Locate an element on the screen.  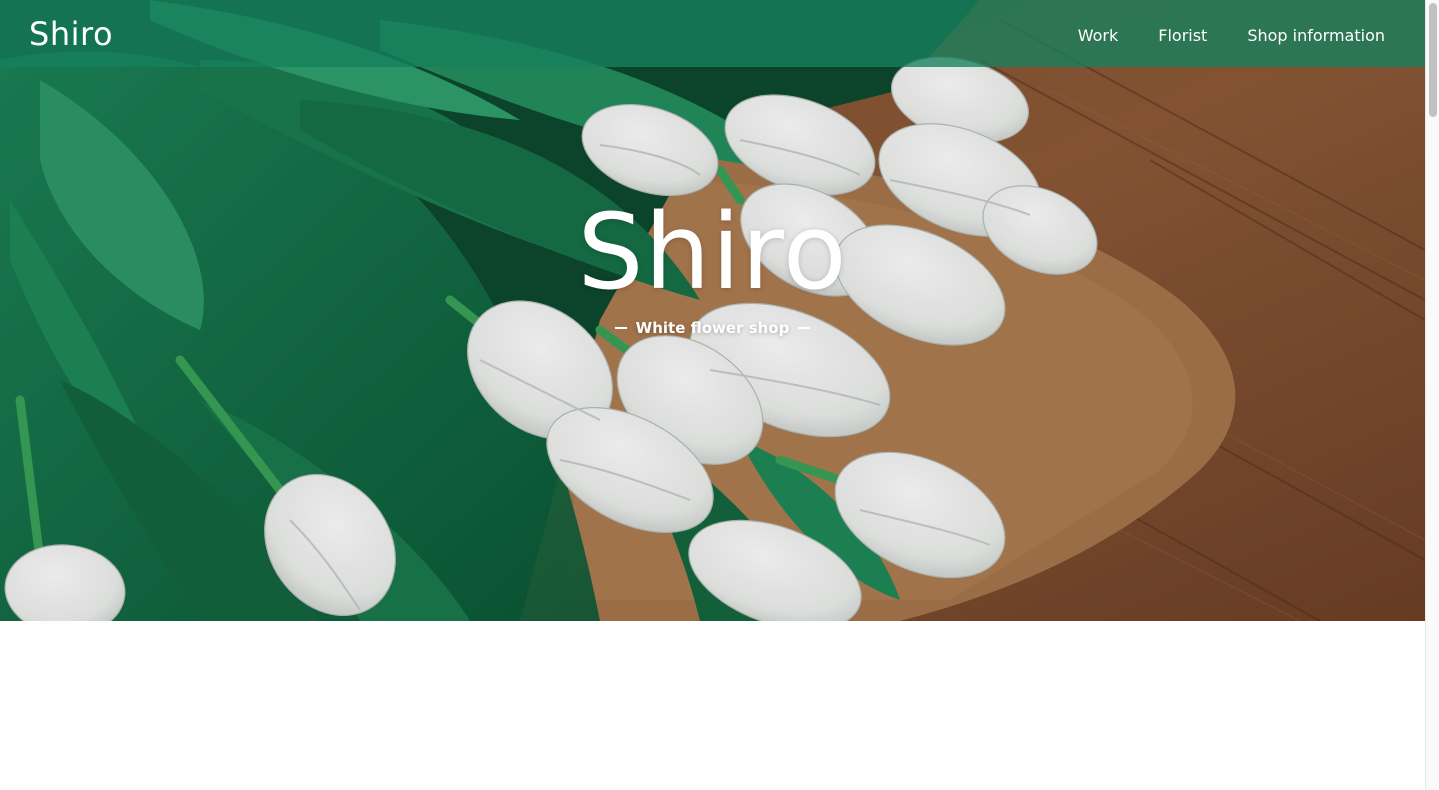
hero-subtitle-text: White flower shop is located at coordinates (712, 328).